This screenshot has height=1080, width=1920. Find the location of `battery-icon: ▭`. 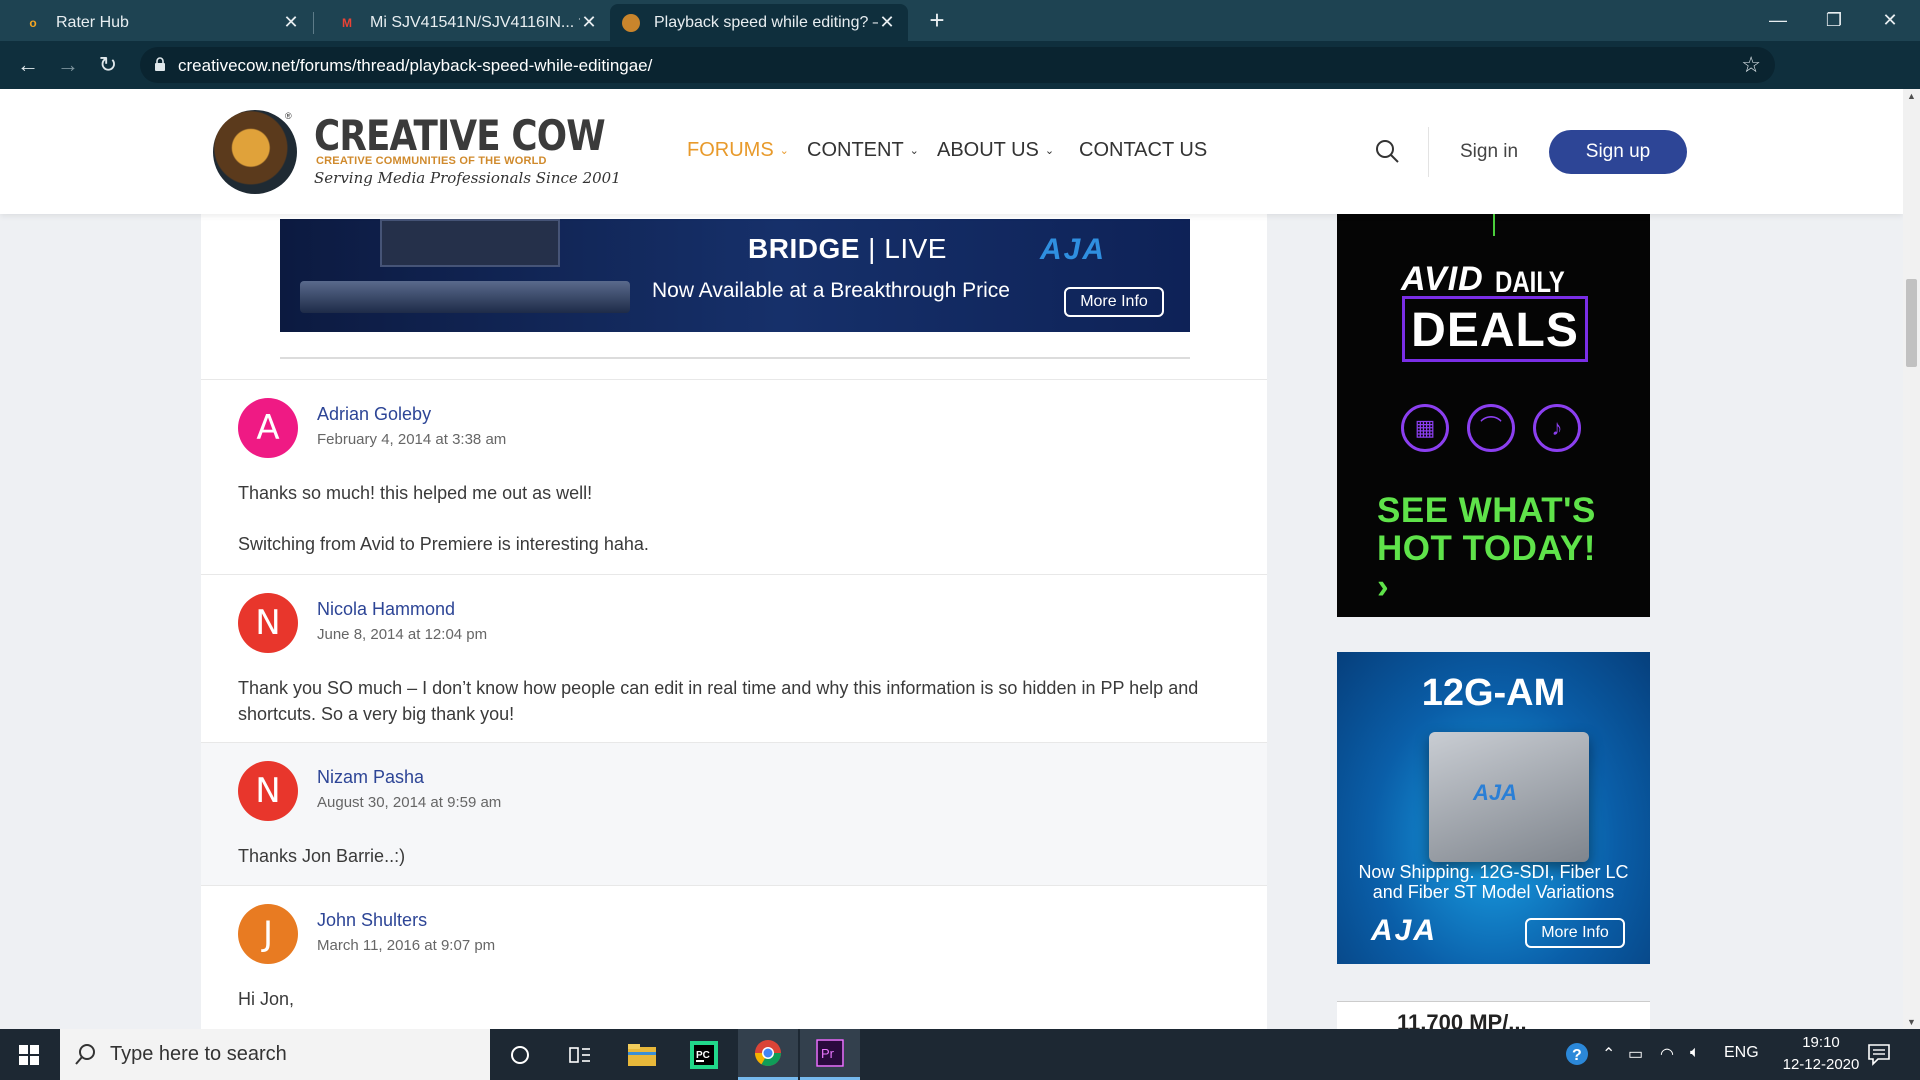

battery-icon: ▭ is located at coordinates (1635, 1054).